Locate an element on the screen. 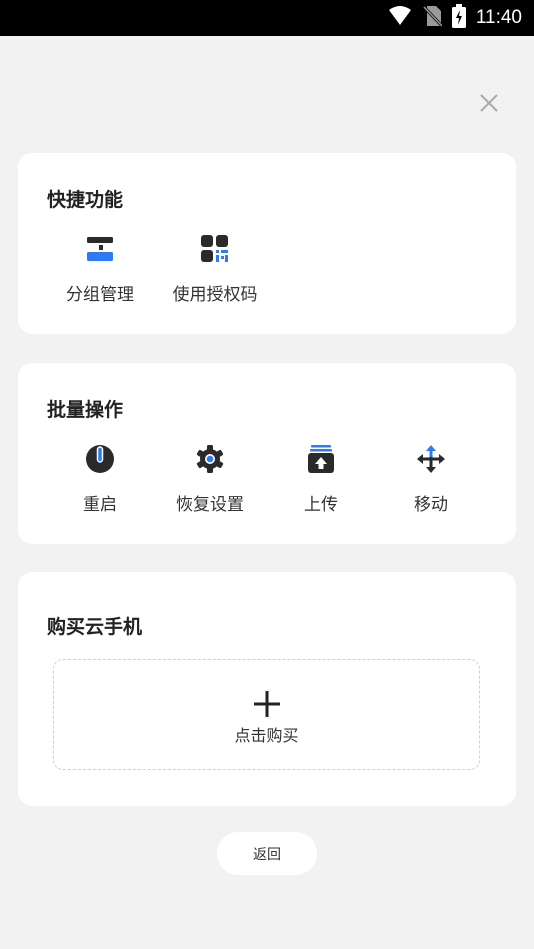 Image resolution: width=534 pixels, height=949 pixels. battery-charging-icon is located at coordinates (458, 18).